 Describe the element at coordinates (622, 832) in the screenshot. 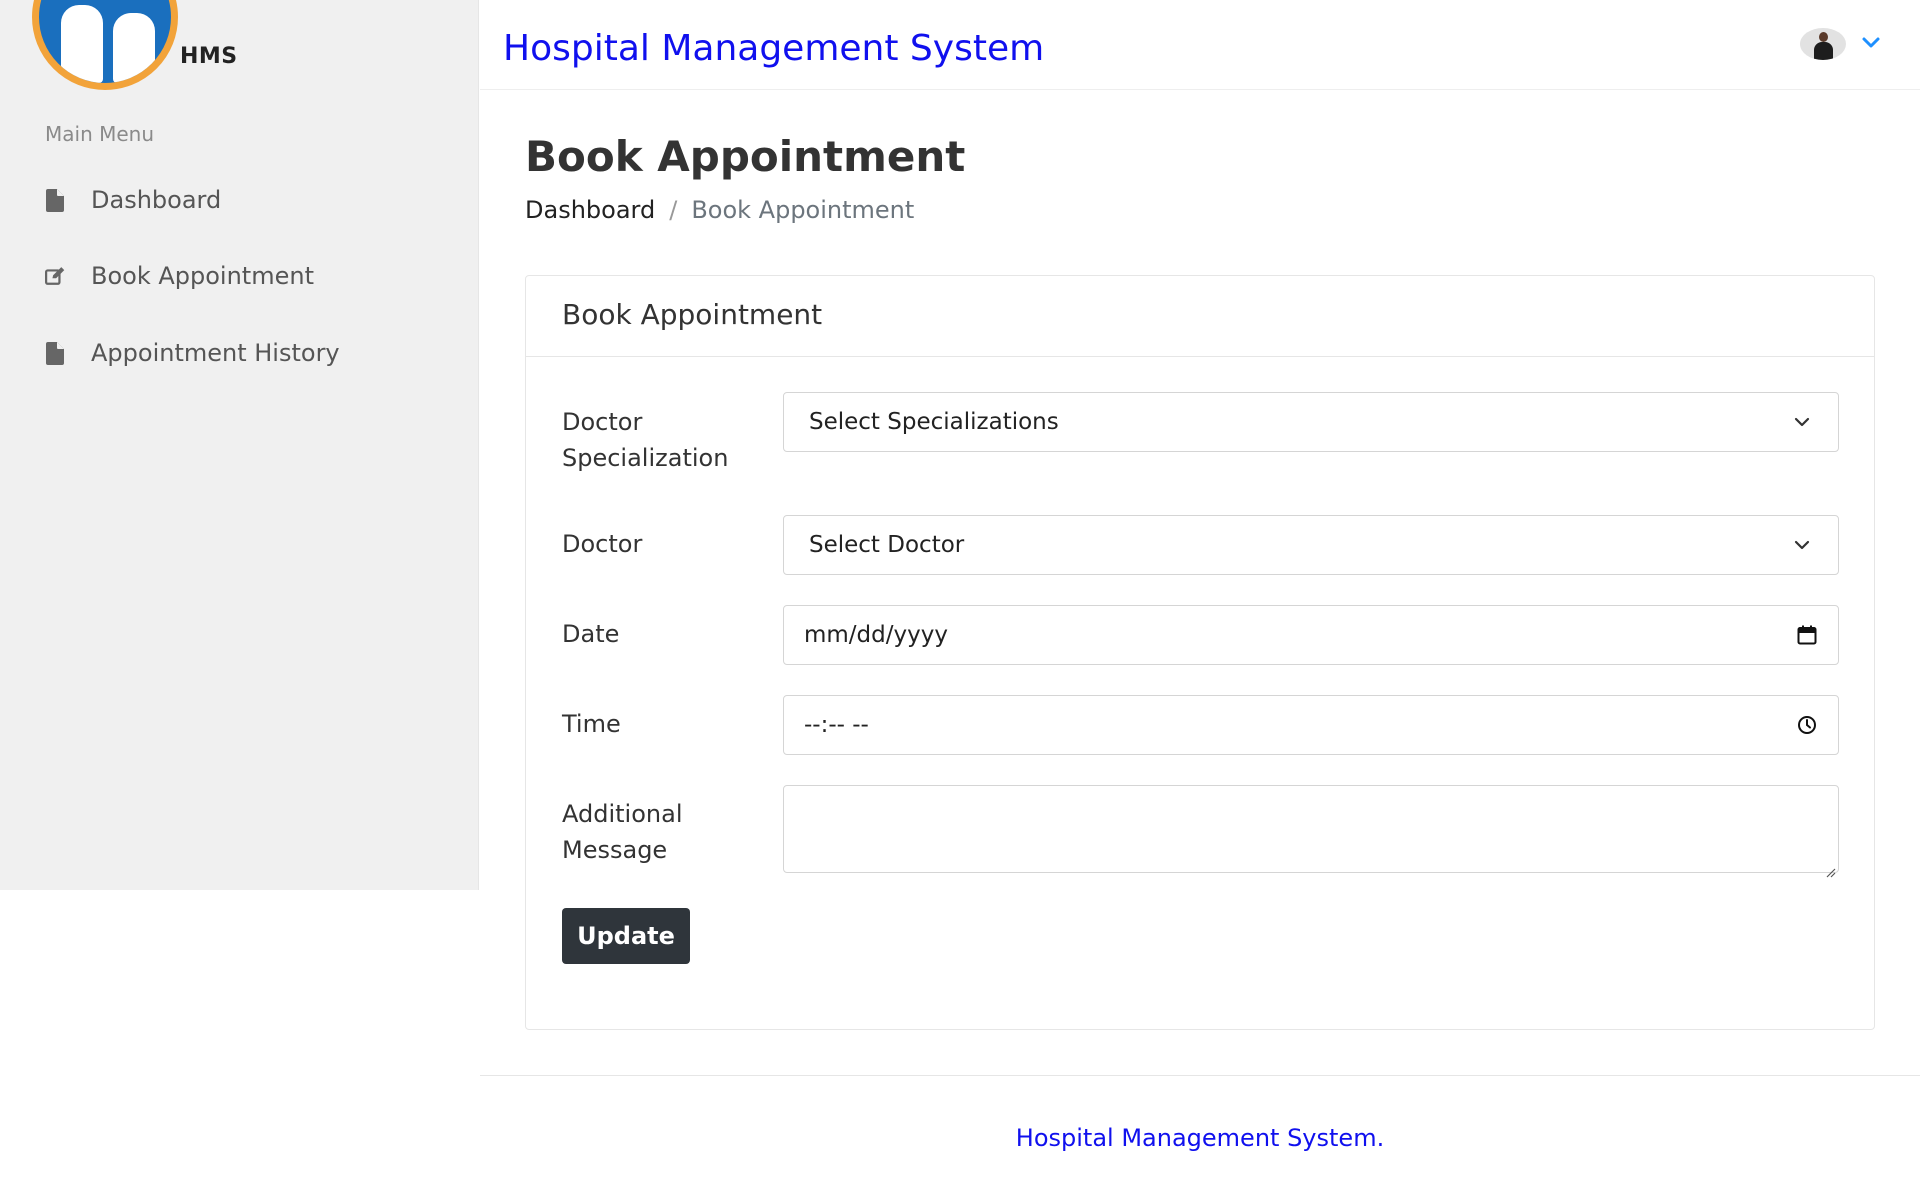

I see `message-label: Additional Message` at that location.